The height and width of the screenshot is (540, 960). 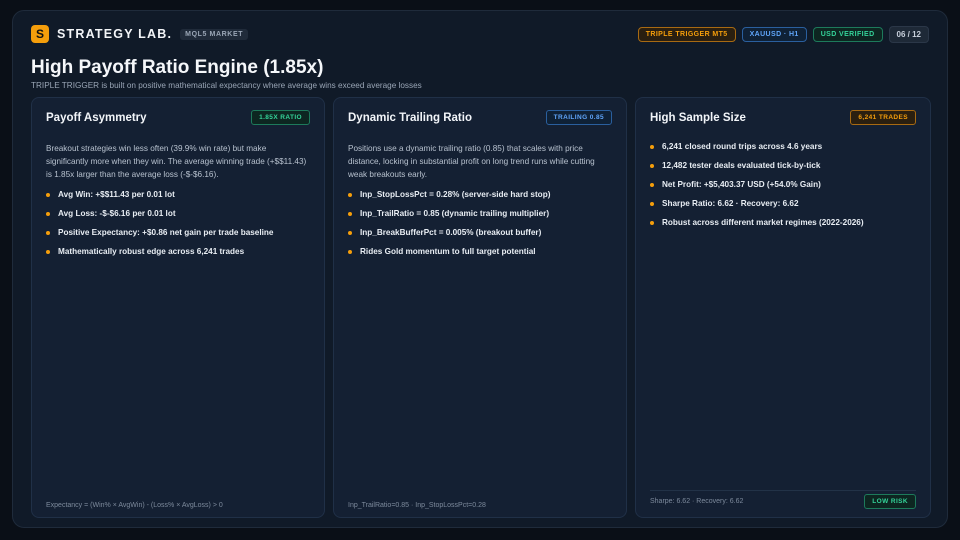 I want to click on page-counter: 06 / 12, so click(x=908, y=34).